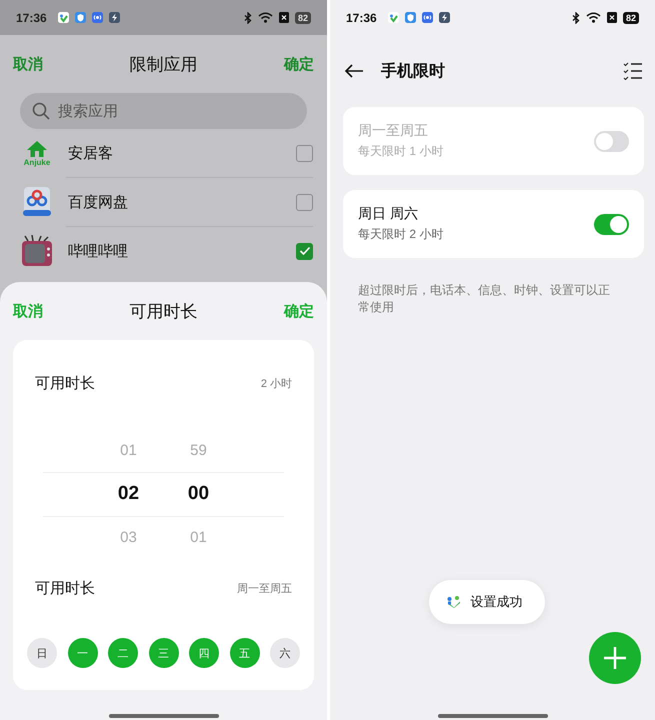 The image size is (655, 720). Describe the element at coordinates (633, 71) in the screenshot. I see `checklist-button` at that location.